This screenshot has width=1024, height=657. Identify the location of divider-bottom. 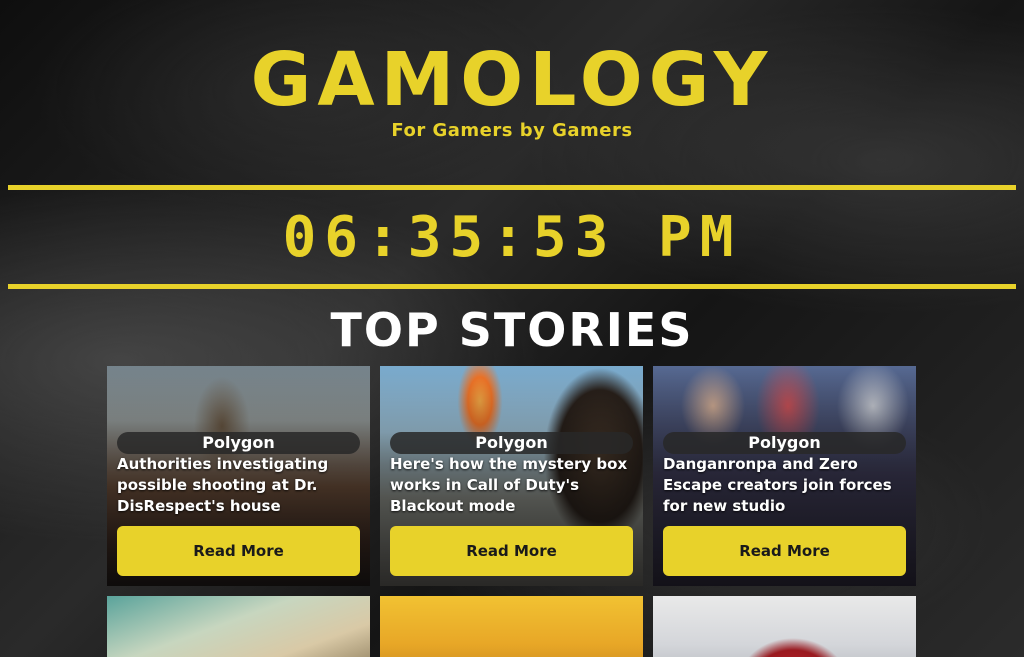
(512, 286).